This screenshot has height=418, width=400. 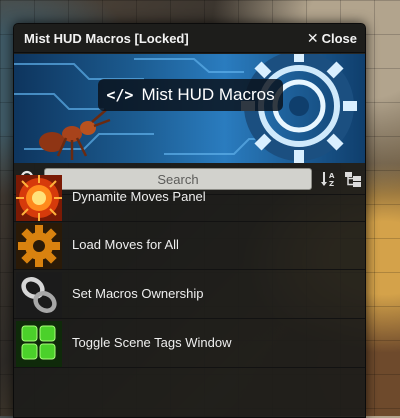 What do you see at coordinates (106, 38) in the screenshot?
I see `window-title: Mist HUD Macros [Locked]` at bounding box center [106, 38].